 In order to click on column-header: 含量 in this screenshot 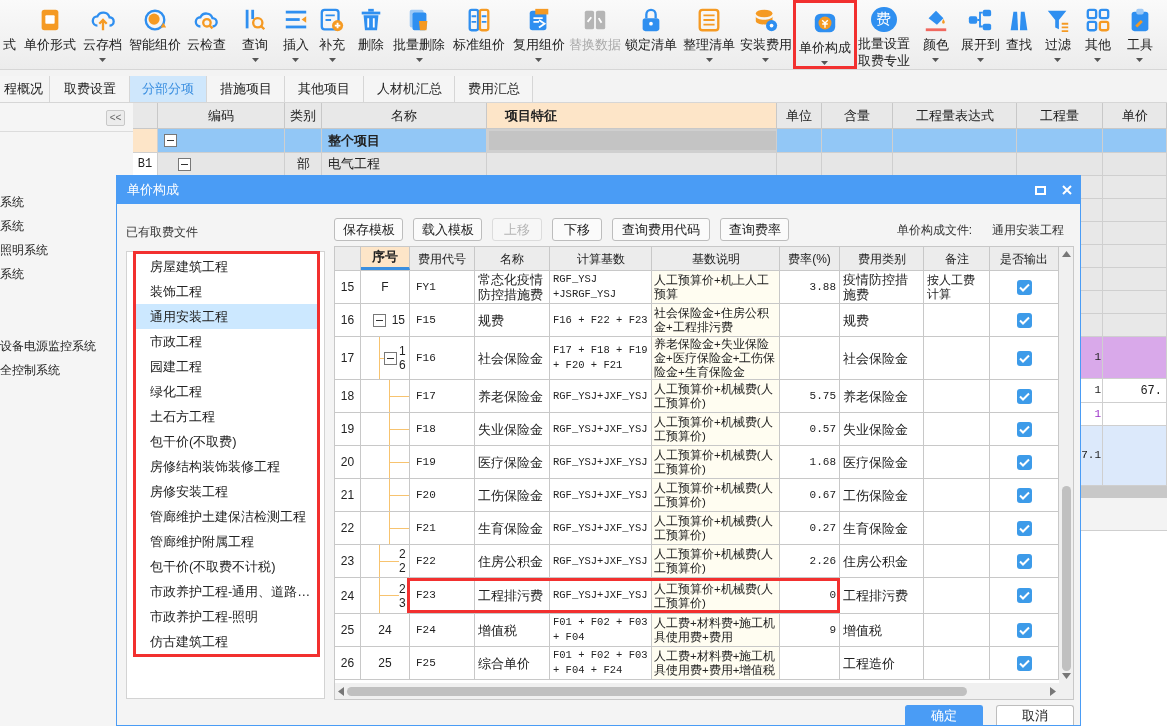, I will do `click(857, 115)`.